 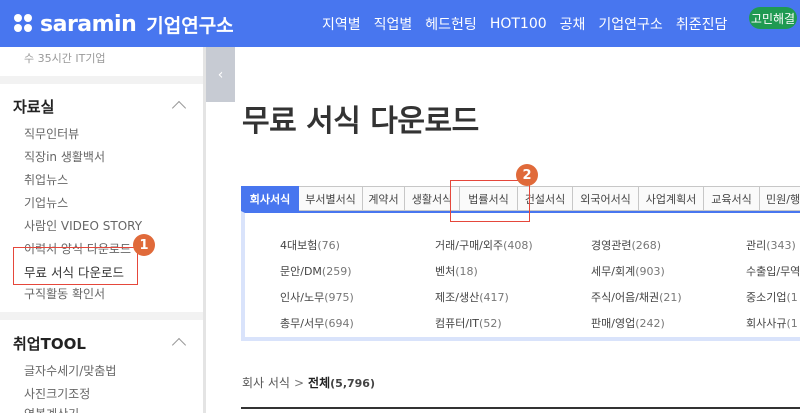 I want to click on category-link: 총무/서무(694), so click(x=317, y=323).